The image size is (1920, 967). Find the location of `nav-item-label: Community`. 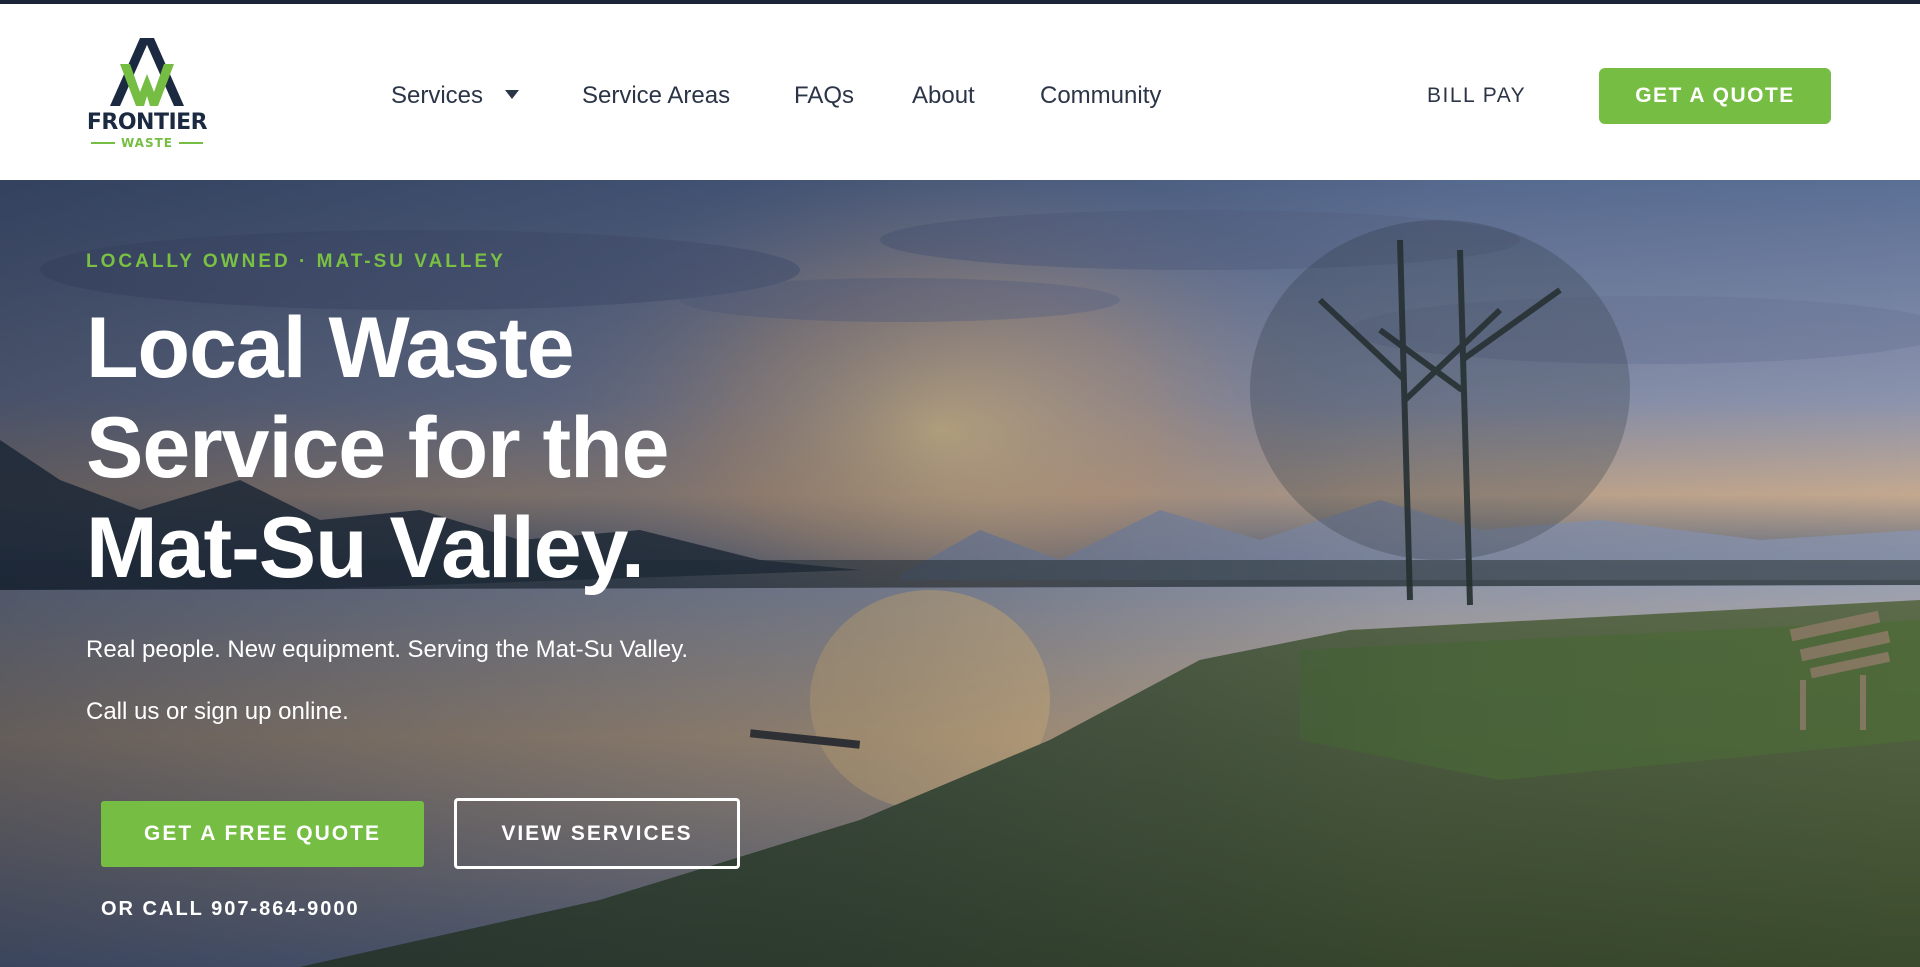

nav-item-label: Community is located at coordinates (1101, 95).